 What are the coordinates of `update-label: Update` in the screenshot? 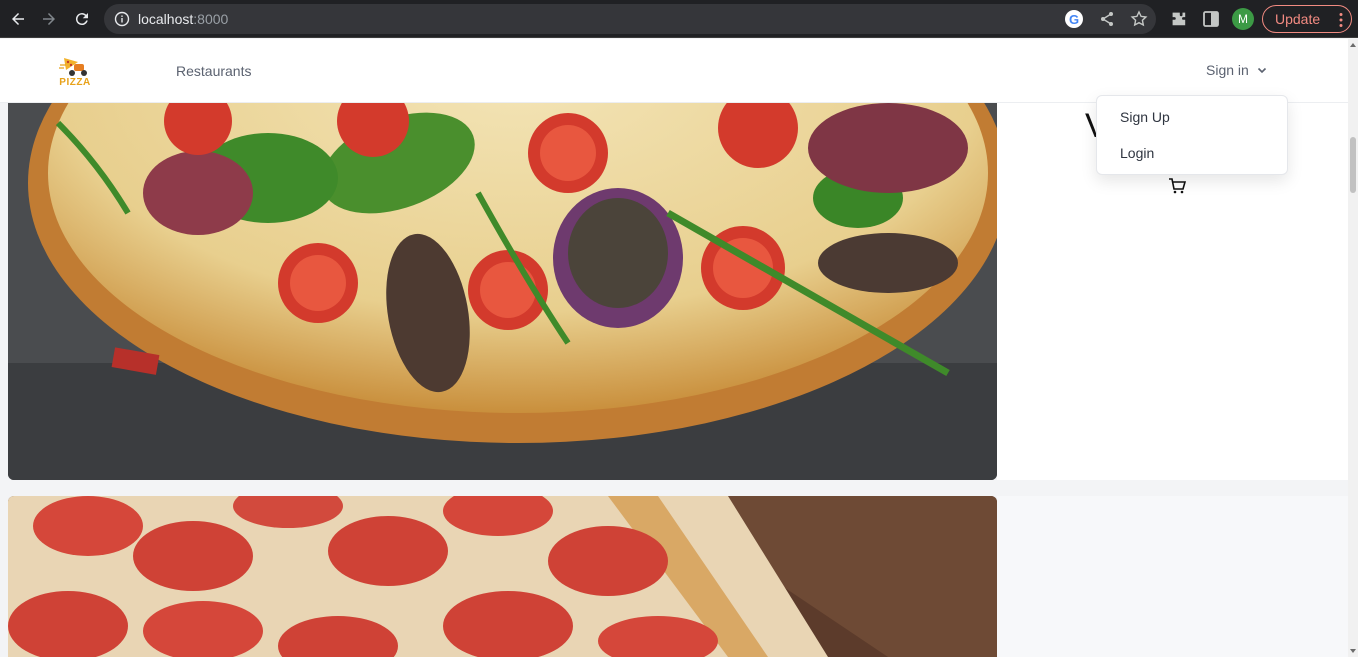 It's located at (1298, 19).